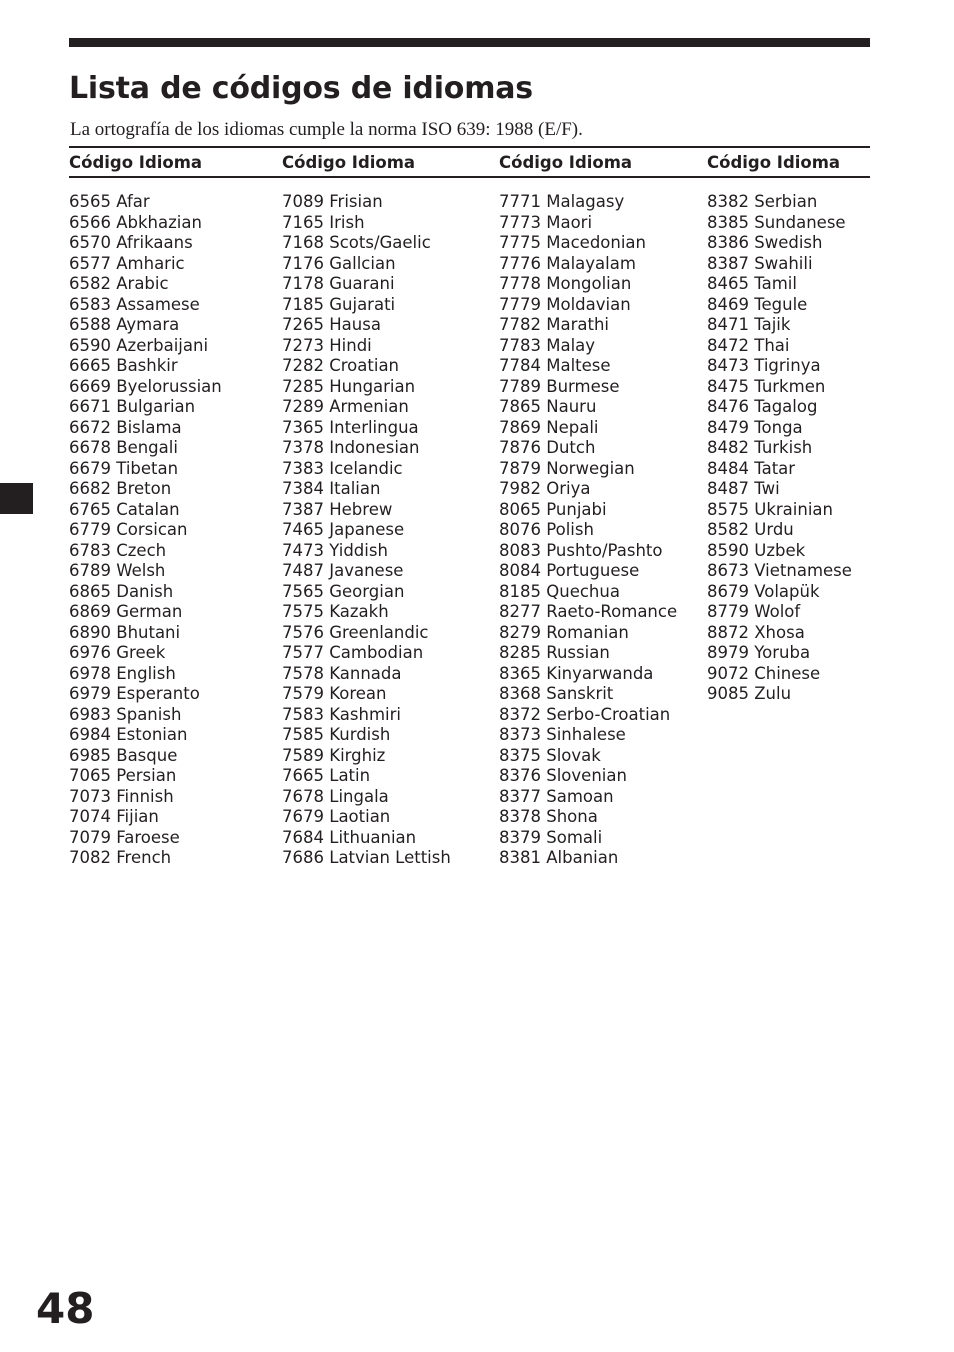 Image resolution: width=954 pixels, height=1352 pixels. Describe the element at coordinates (303, 775) in the screenshot. I see `language-code: 7665` at that location.